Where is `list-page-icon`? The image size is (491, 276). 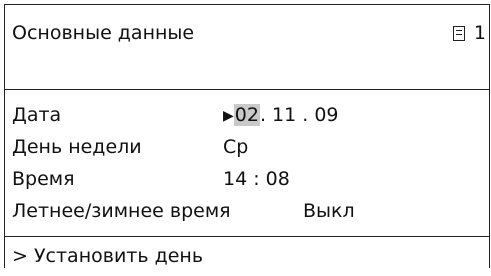
list-page-icon is located at coordinates (458, 33).